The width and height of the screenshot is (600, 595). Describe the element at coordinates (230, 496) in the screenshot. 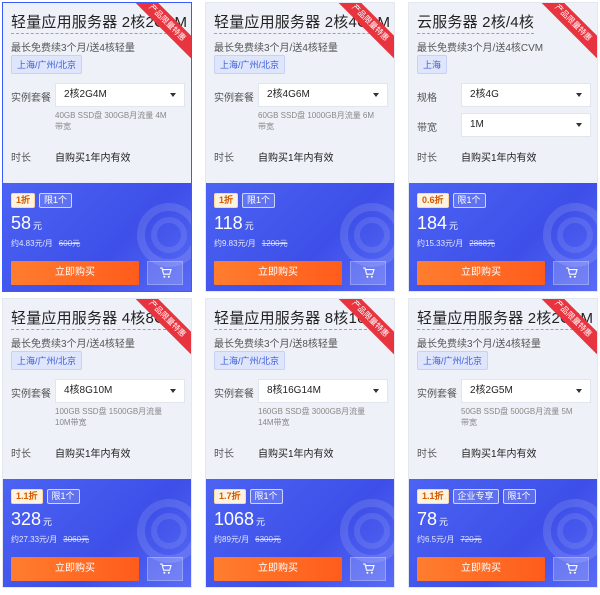

I see `discount-badge: 1.7折` at that location.